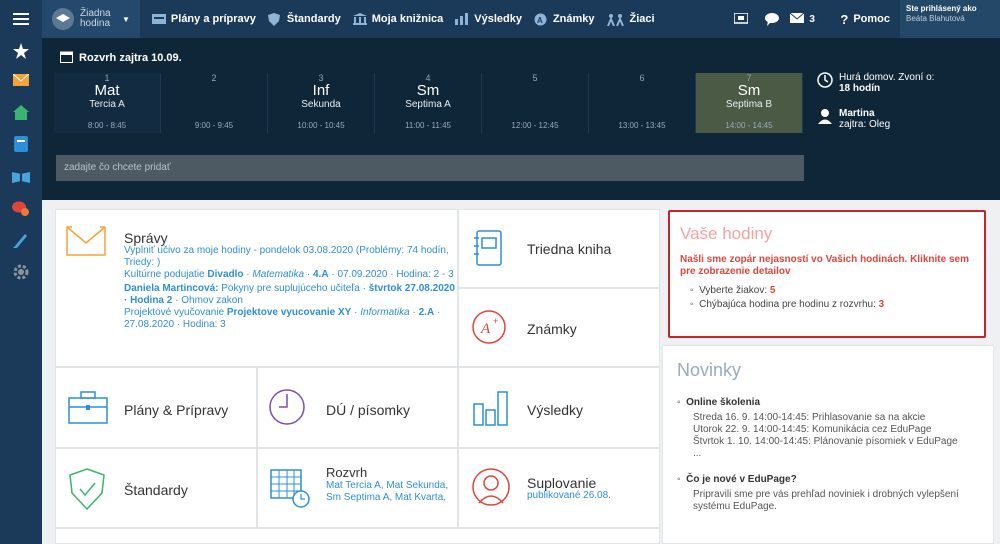 This screenshot has width=1000, height=544. Describe the element at coordinates (156, 488) in the screenshot. I see `standards-tile: Štandardy` at that location.